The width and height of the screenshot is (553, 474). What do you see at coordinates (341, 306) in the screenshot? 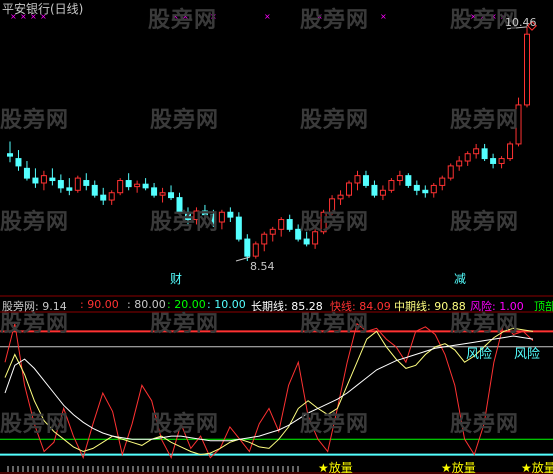
I see `fast-line-label: 快线` at bounding box center [341, 306].